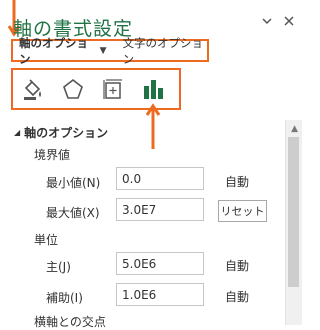  Describe the element at coordinates (103, 51) in the screenshot. I see `chevron-down-icon: ▼` at that location.